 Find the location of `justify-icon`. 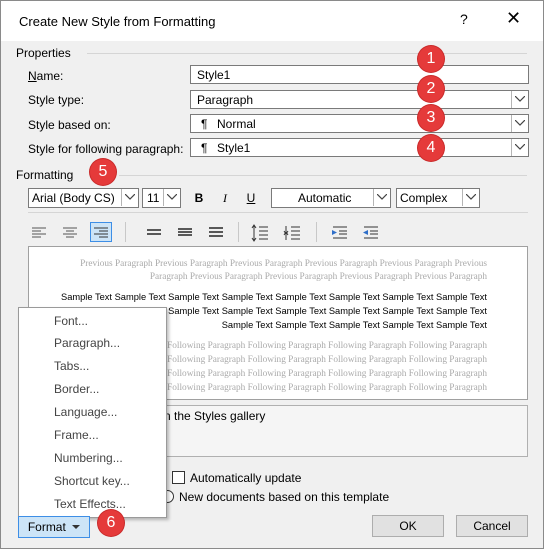

justify-icon is located at coordinates (154, 232).